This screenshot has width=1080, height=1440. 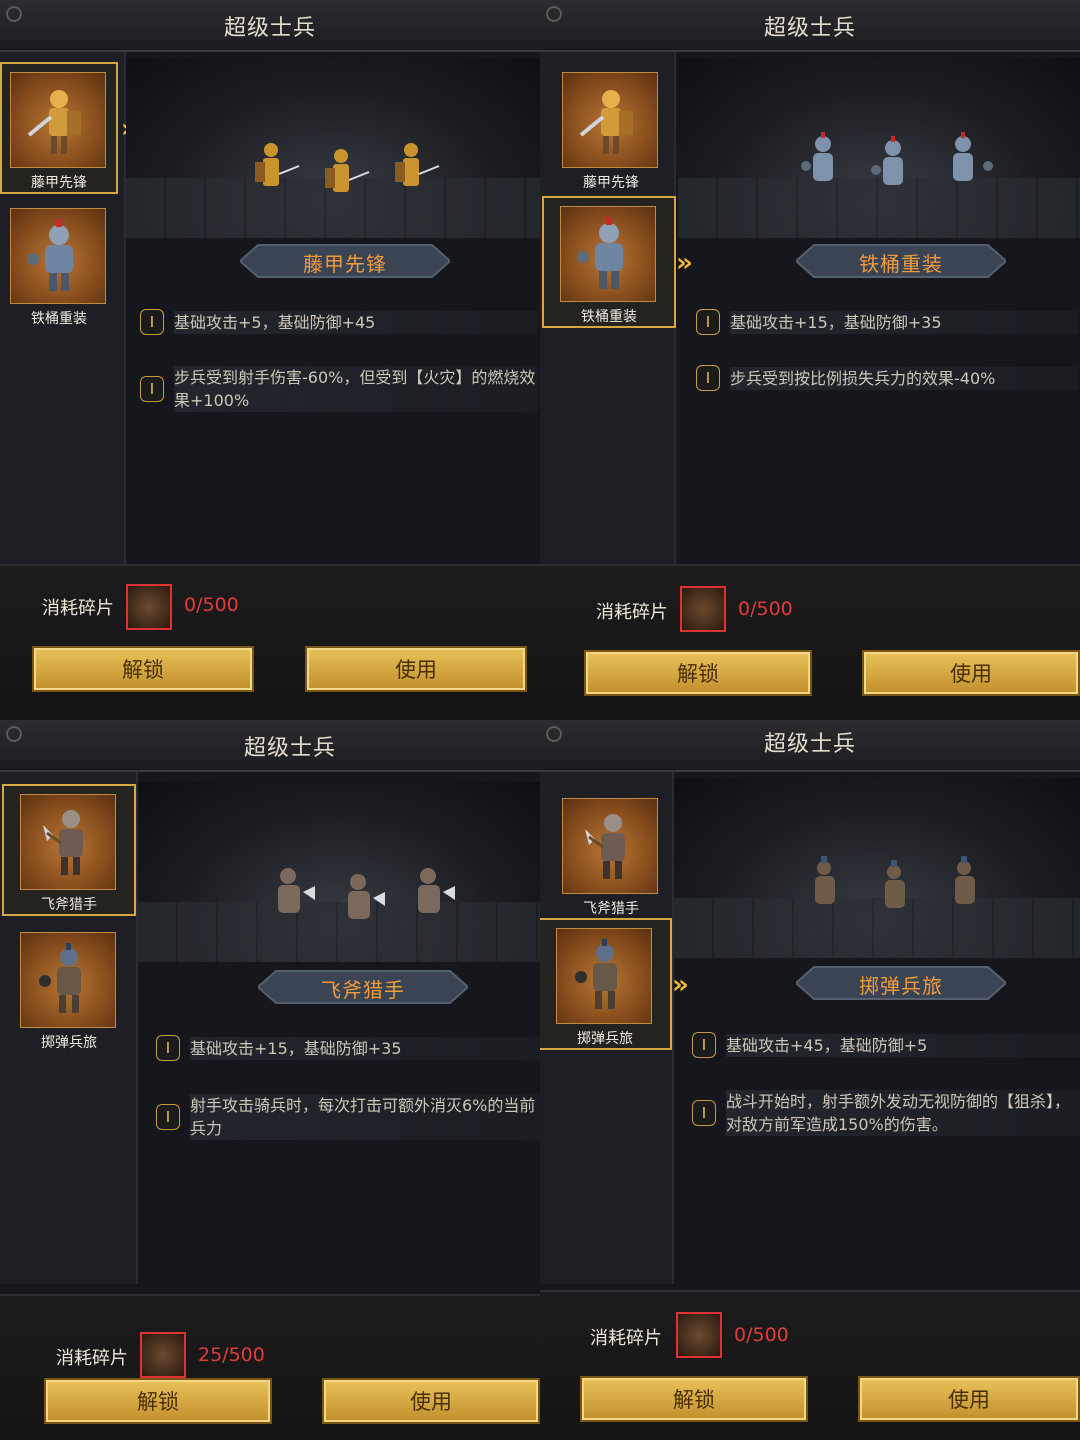 I want to click on effect-row: I 基础攻击+45，基础防御+5, so click(x=886, y=1045).